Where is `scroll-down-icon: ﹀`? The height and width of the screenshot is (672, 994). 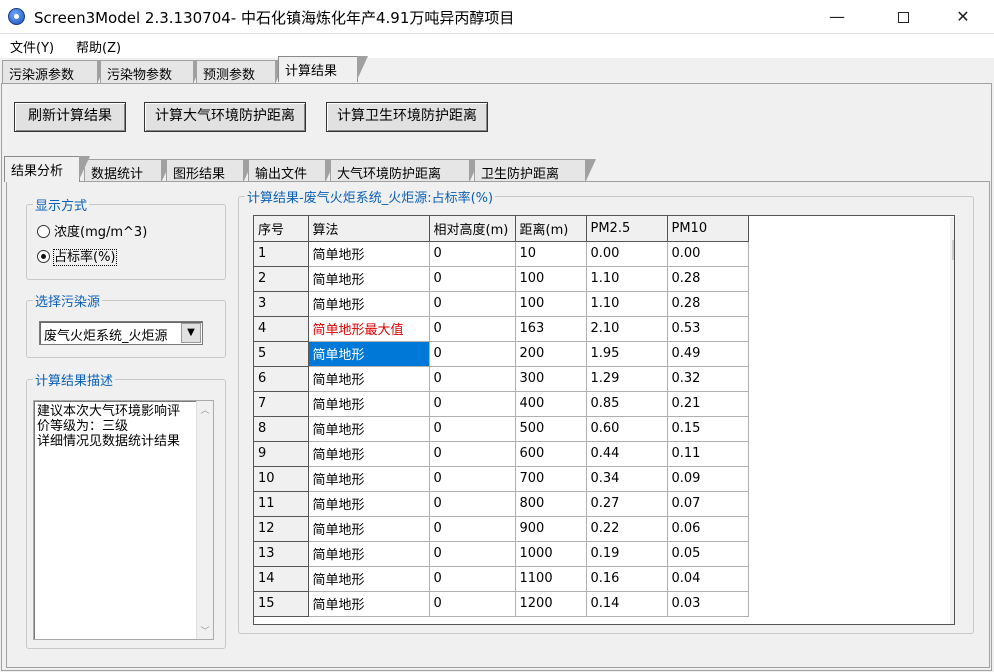 scroll-down-icon: ﹀ is located at coordinates (205, 630).